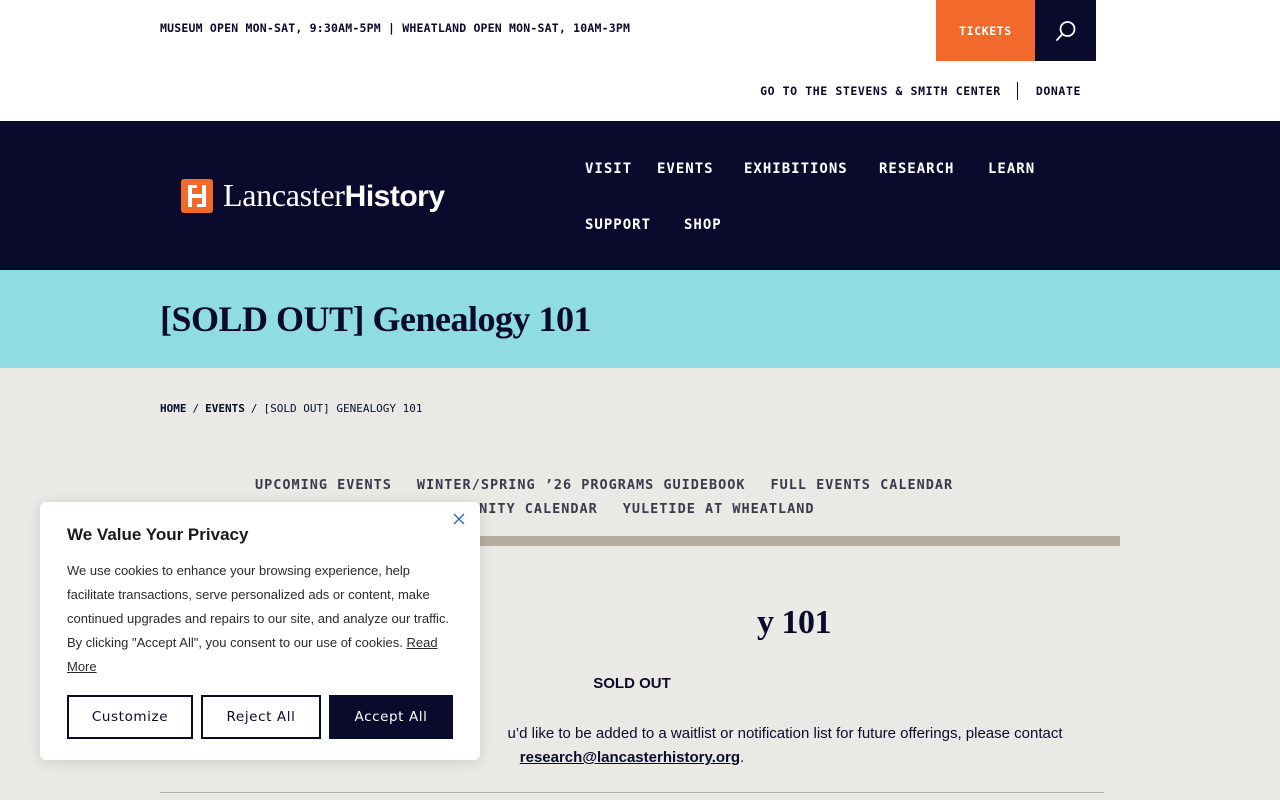 Image resolution: width=1280 pixels, height=800 pixels. Describe the element at coordinates (608, 169) in the screenshot. I see `nav-item-visit: VISIT` at that location.